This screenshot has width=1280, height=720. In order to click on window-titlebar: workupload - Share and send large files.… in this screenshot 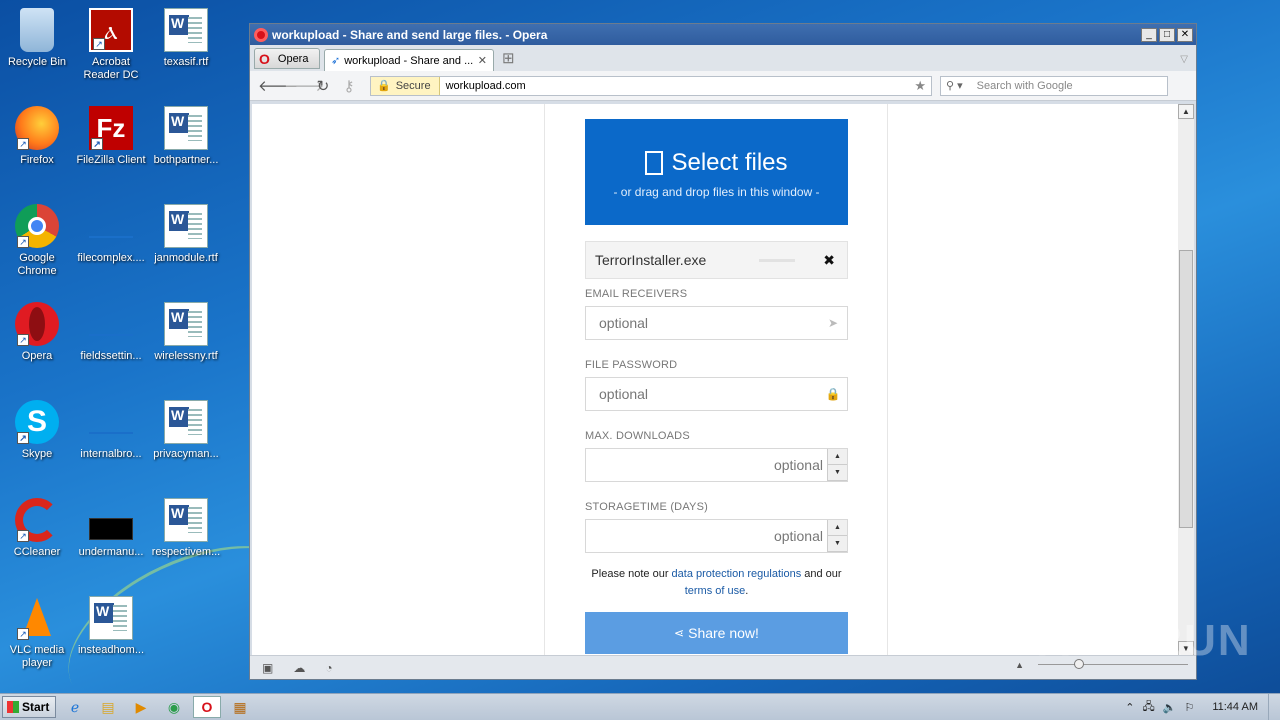, I will do `click(723, 34)`.